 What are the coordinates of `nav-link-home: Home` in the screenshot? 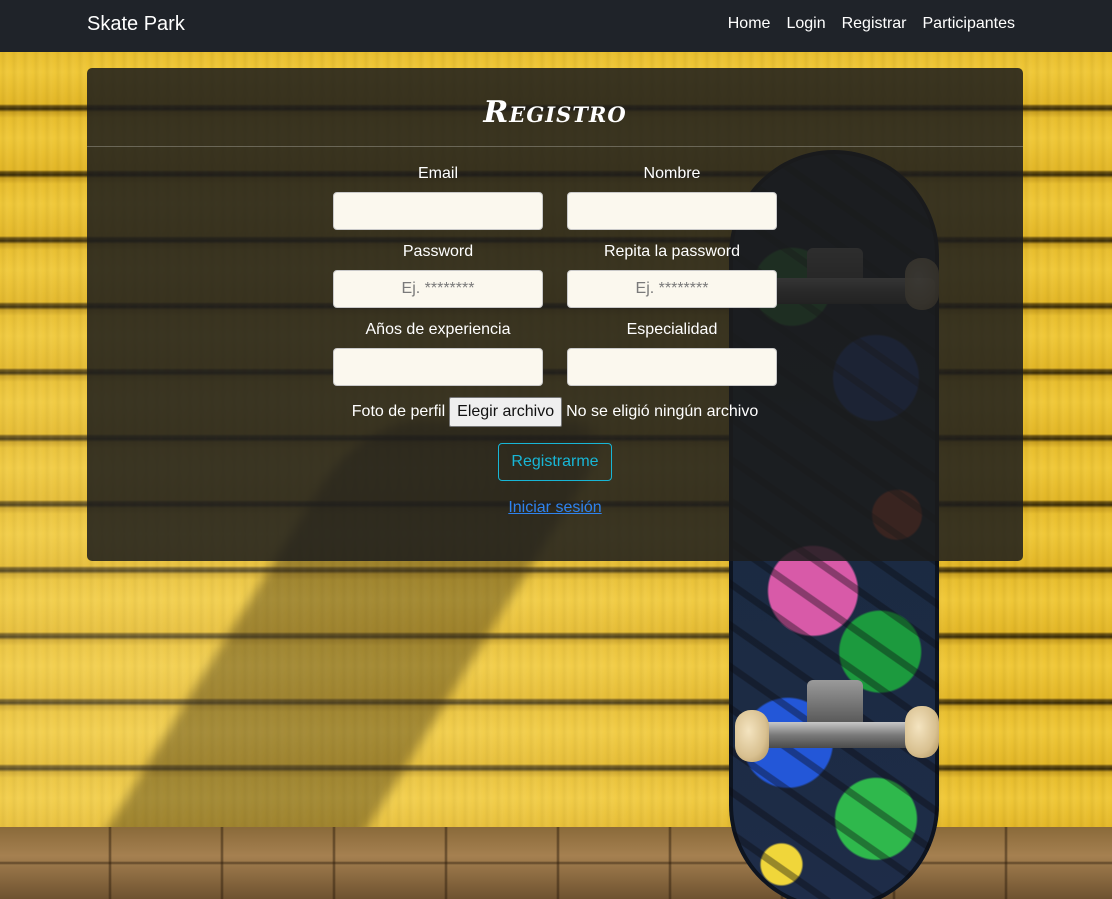 It's located at (749, 24).